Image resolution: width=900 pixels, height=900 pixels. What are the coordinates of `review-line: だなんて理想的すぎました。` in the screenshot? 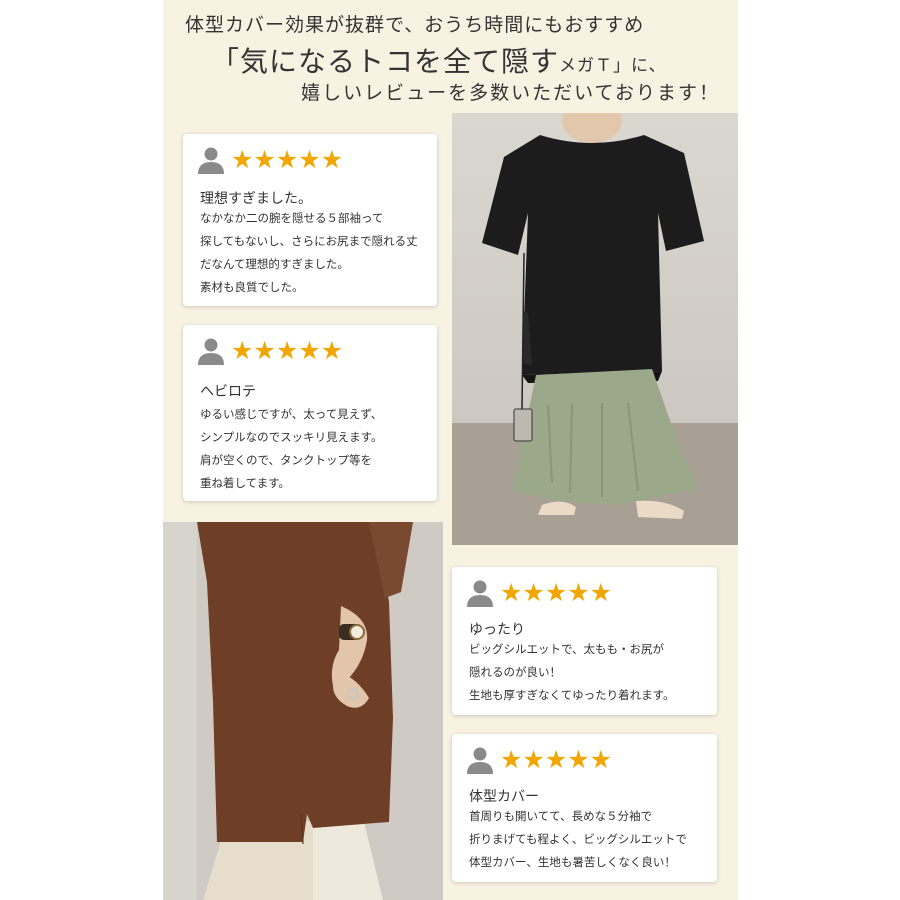 It's located at (274, 264).